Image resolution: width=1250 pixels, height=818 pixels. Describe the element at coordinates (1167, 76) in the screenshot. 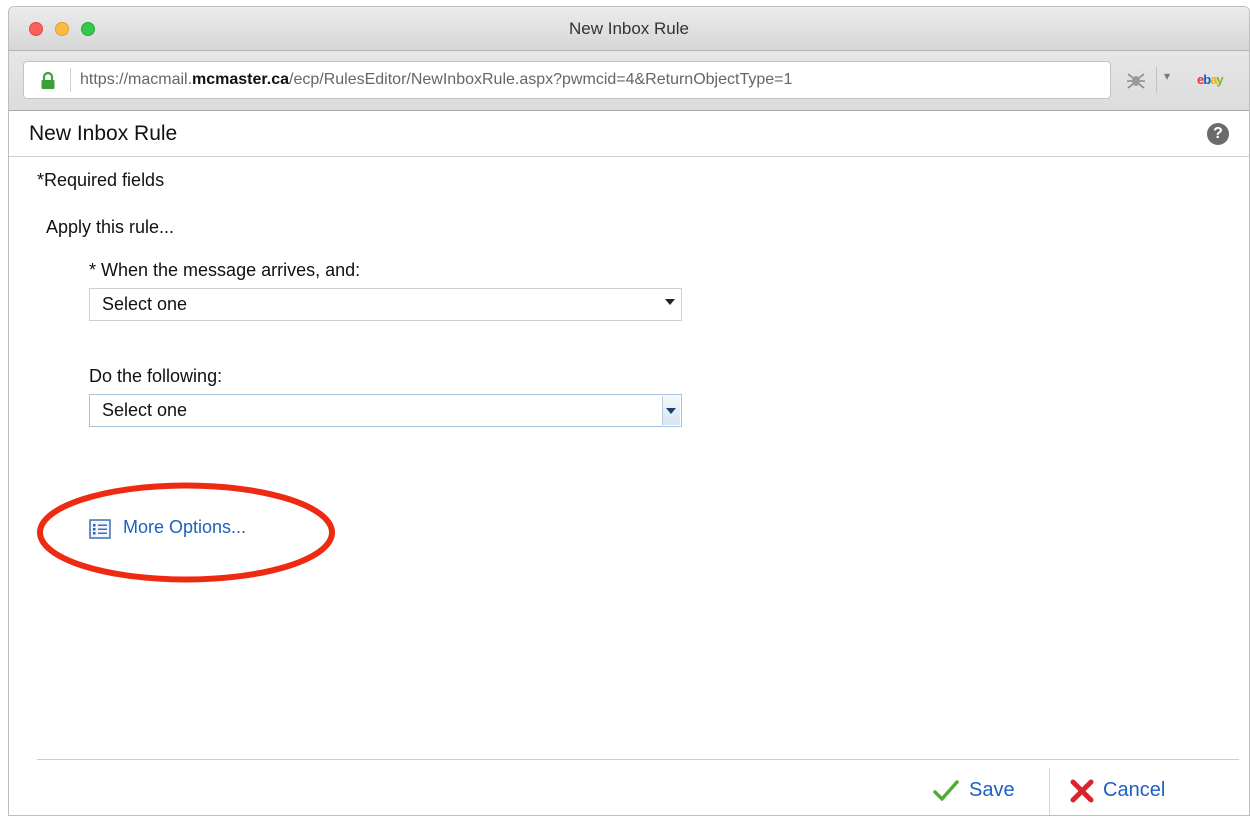

I see `dropdown-icon: ▾` at that location.